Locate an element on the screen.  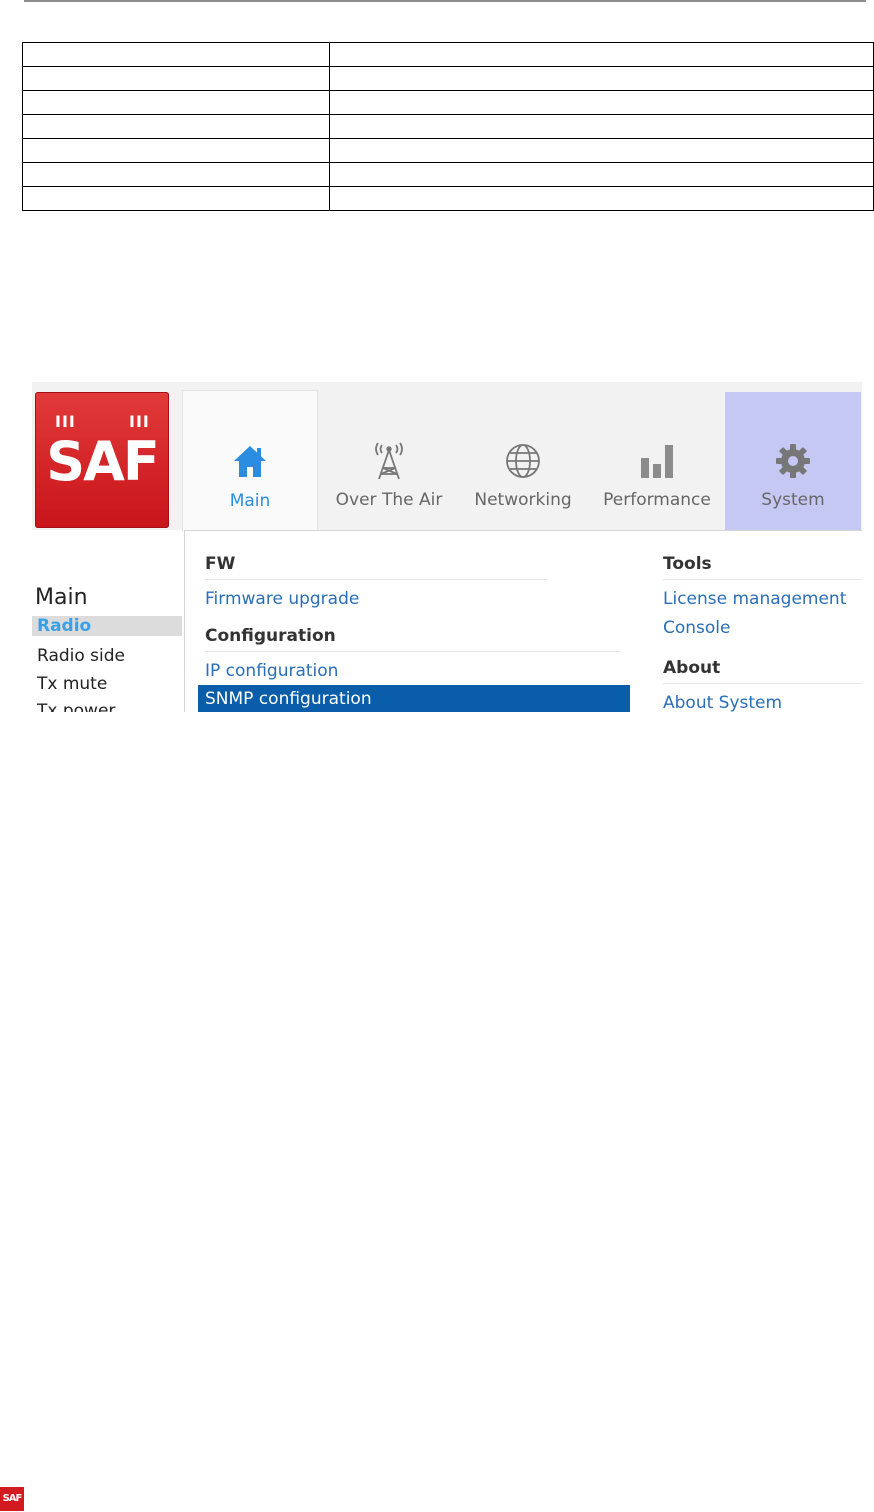
tab-main: Main is located at coordinates (250, 460).